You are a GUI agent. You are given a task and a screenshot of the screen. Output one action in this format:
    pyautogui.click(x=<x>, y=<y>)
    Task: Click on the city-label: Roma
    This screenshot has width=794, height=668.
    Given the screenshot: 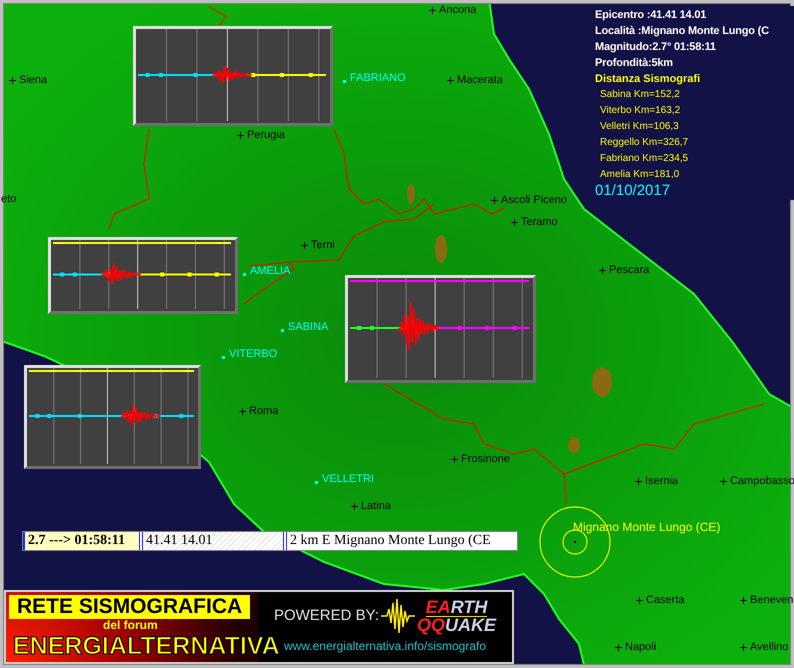 What is the action you would take?
    pyautogui.click(x=263, y=411)
    